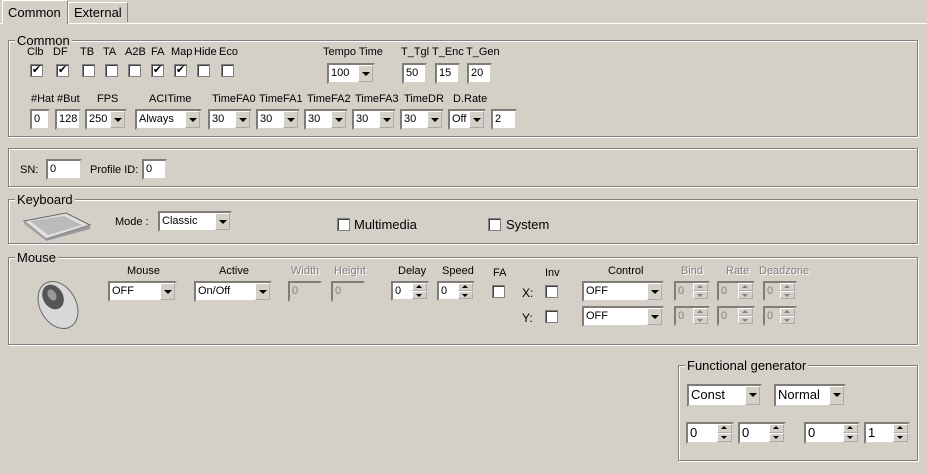 This screenshot has width=927, height=474. Describe the element at coordinates (154, 169) in the screenshot. I see `profile-id-input: 0` at that location.